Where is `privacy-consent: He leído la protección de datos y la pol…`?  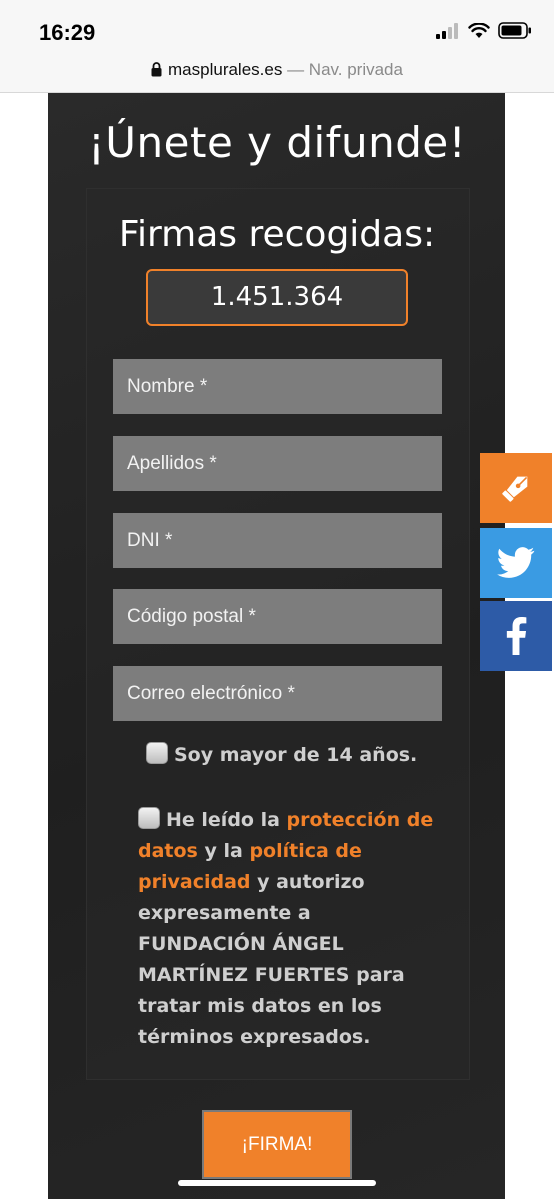 privacy-consent: He leído la protección de datos y la pol… is located at coordinates (288, 929).